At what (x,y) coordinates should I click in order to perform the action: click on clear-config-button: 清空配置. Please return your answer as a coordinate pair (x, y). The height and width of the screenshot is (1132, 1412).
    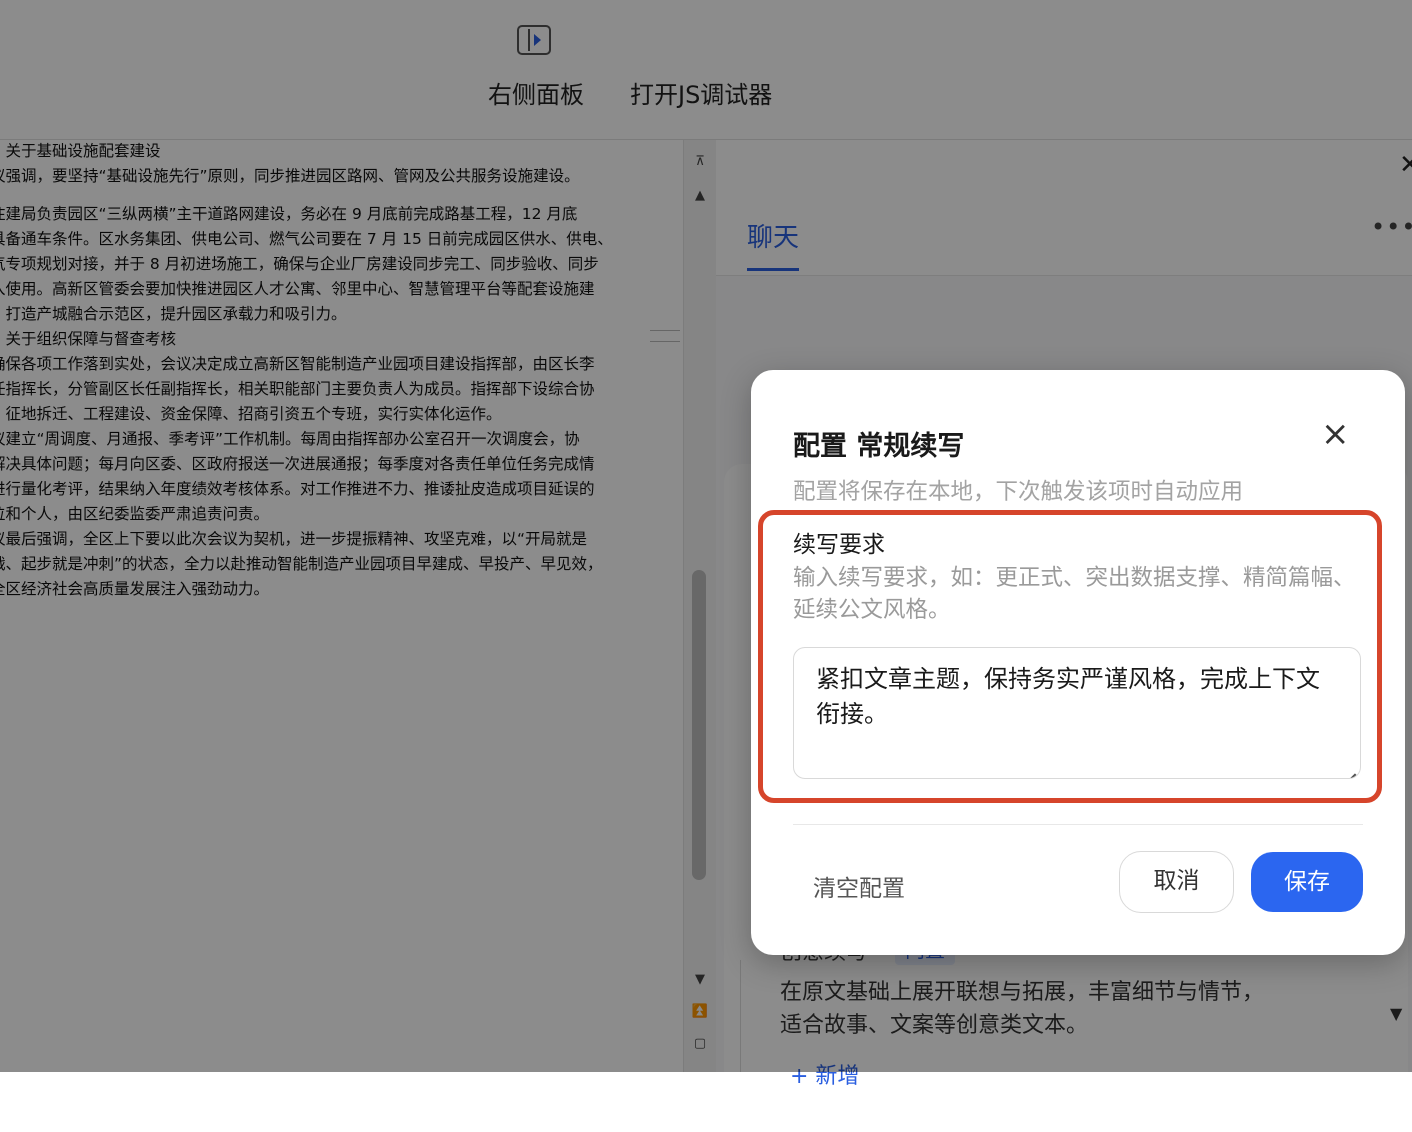
    Looking at the image, I should click on (859, 886).